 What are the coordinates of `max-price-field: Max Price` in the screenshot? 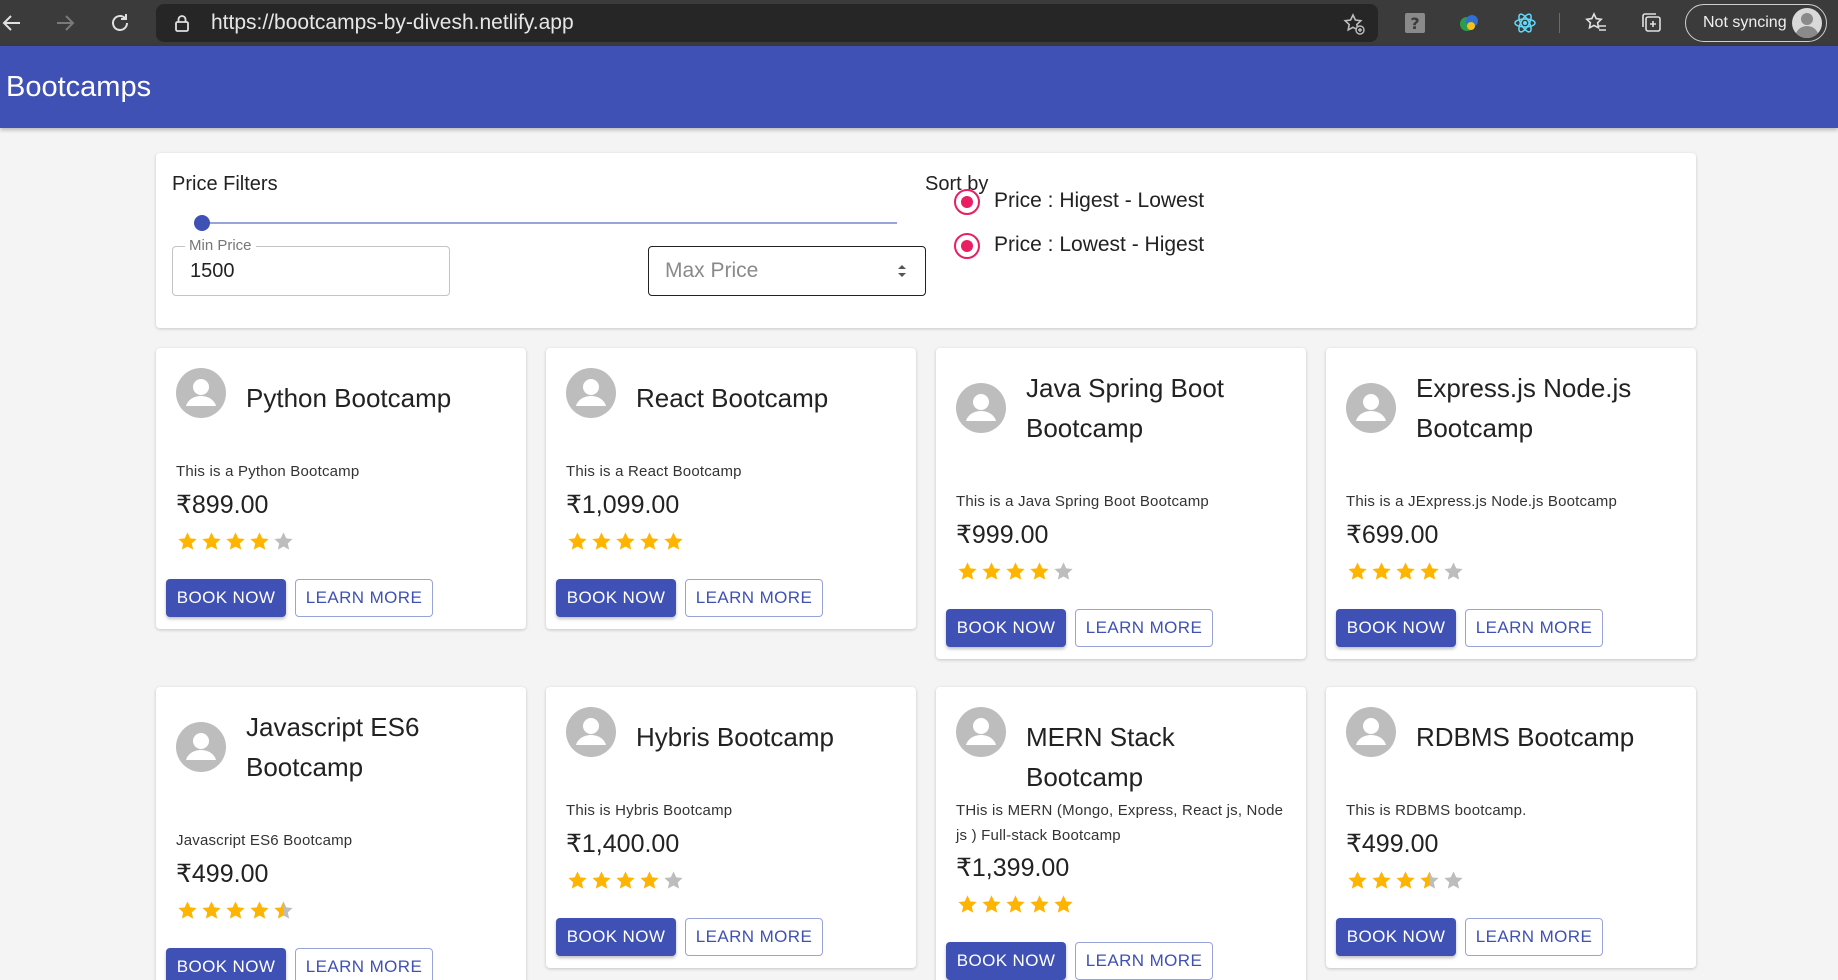 It's located at (787, 271).